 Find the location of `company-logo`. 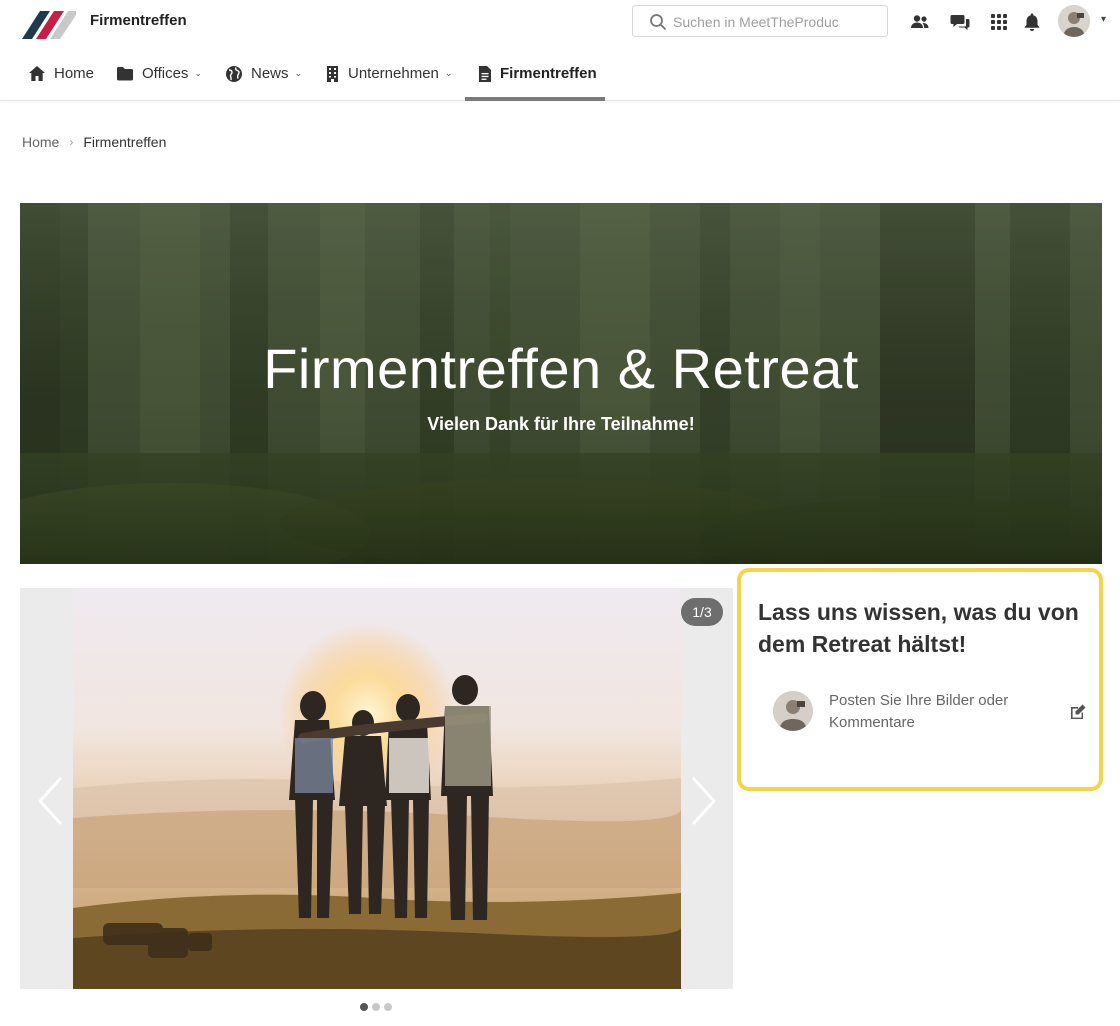

company-logo is located at coordinates (48, 22).